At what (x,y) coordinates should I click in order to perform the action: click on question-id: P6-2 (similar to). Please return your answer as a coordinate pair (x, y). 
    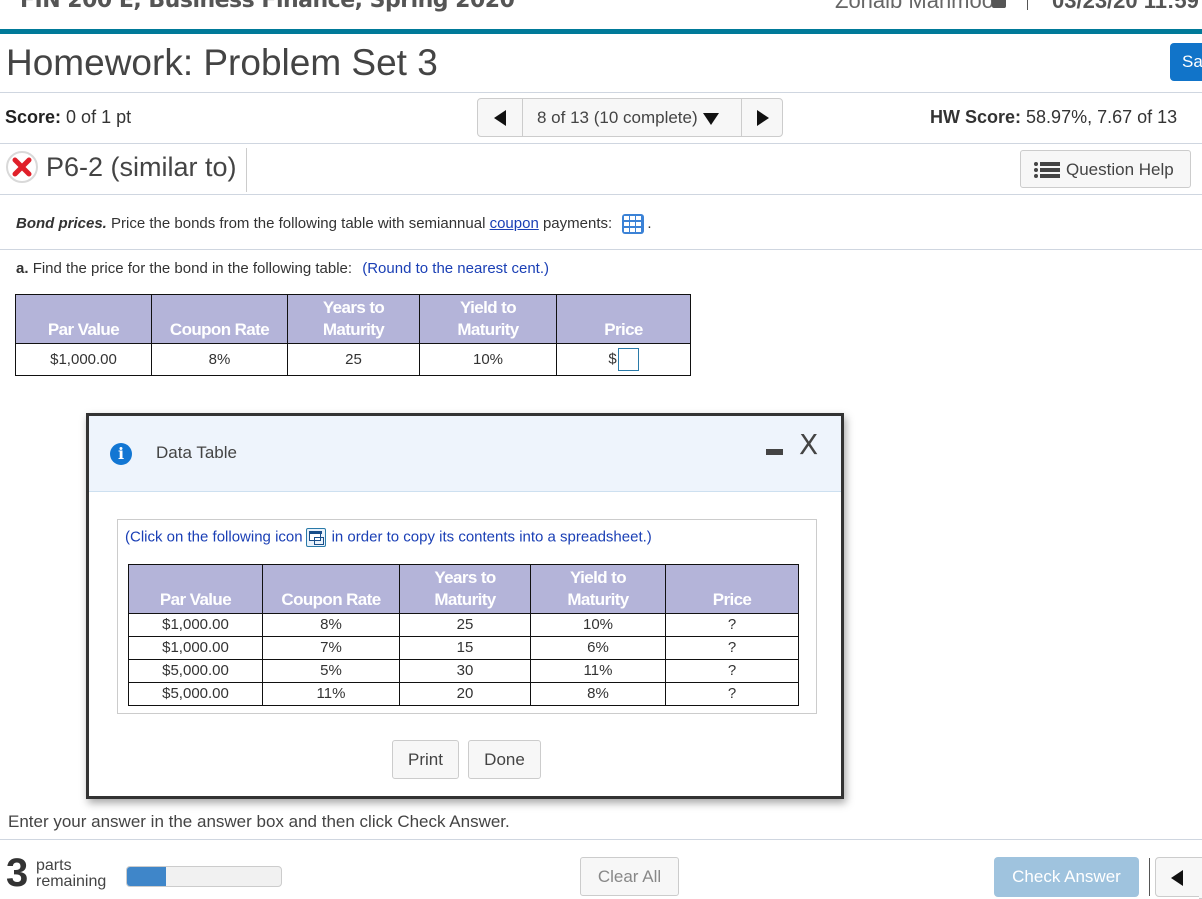
    Looking at the image, I should click on (141, 167).